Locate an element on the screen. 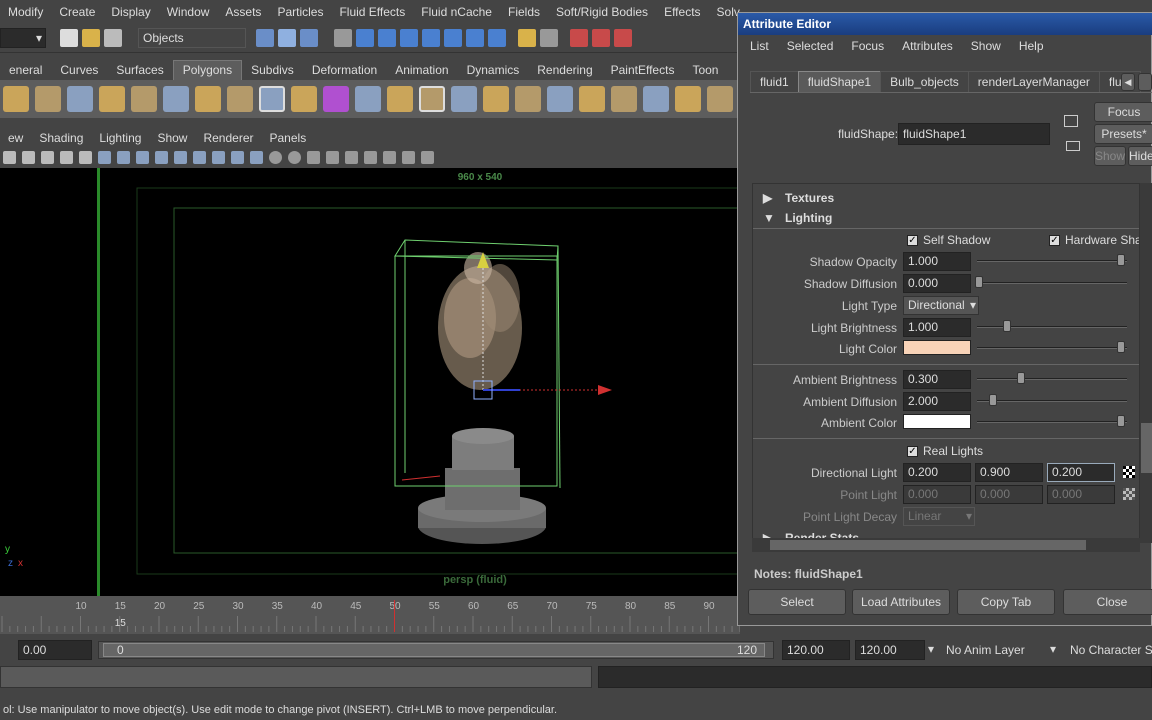 Image resolution: width=1152 pixels, height=720 pixels. select-by-type-icon is located at coordinates (343, 38).